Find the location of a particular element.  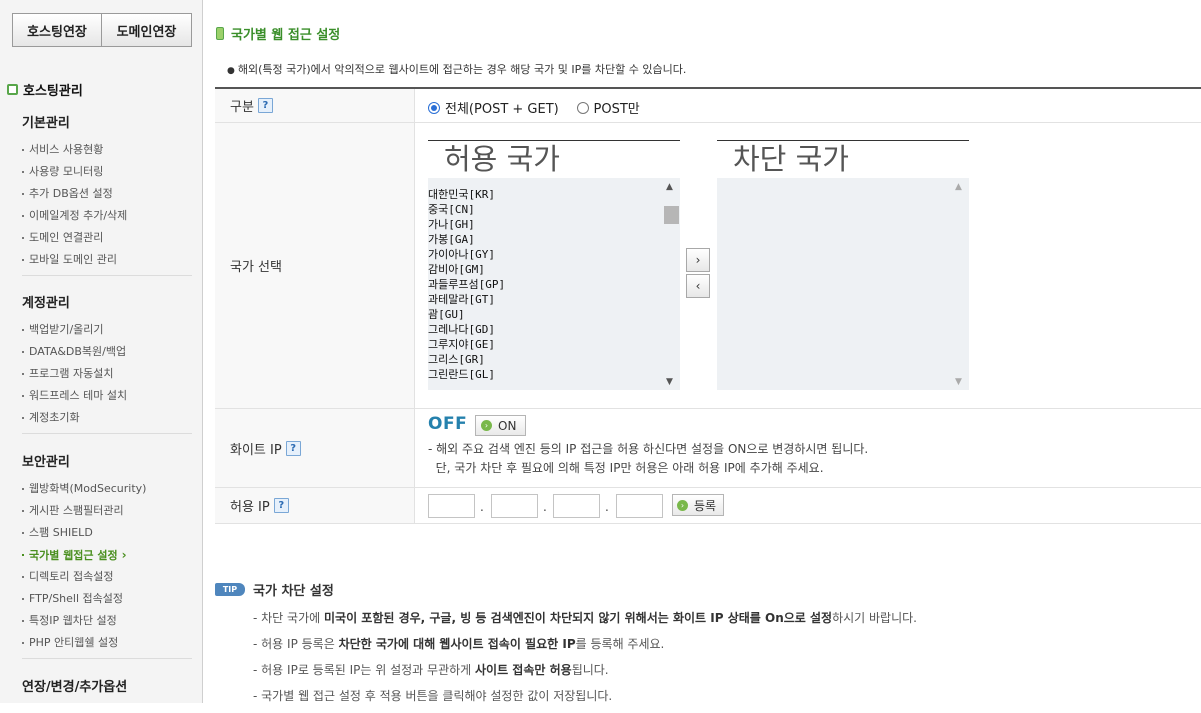

radio-all: 전체(POST + GET) is located at coordinates (493, 107).